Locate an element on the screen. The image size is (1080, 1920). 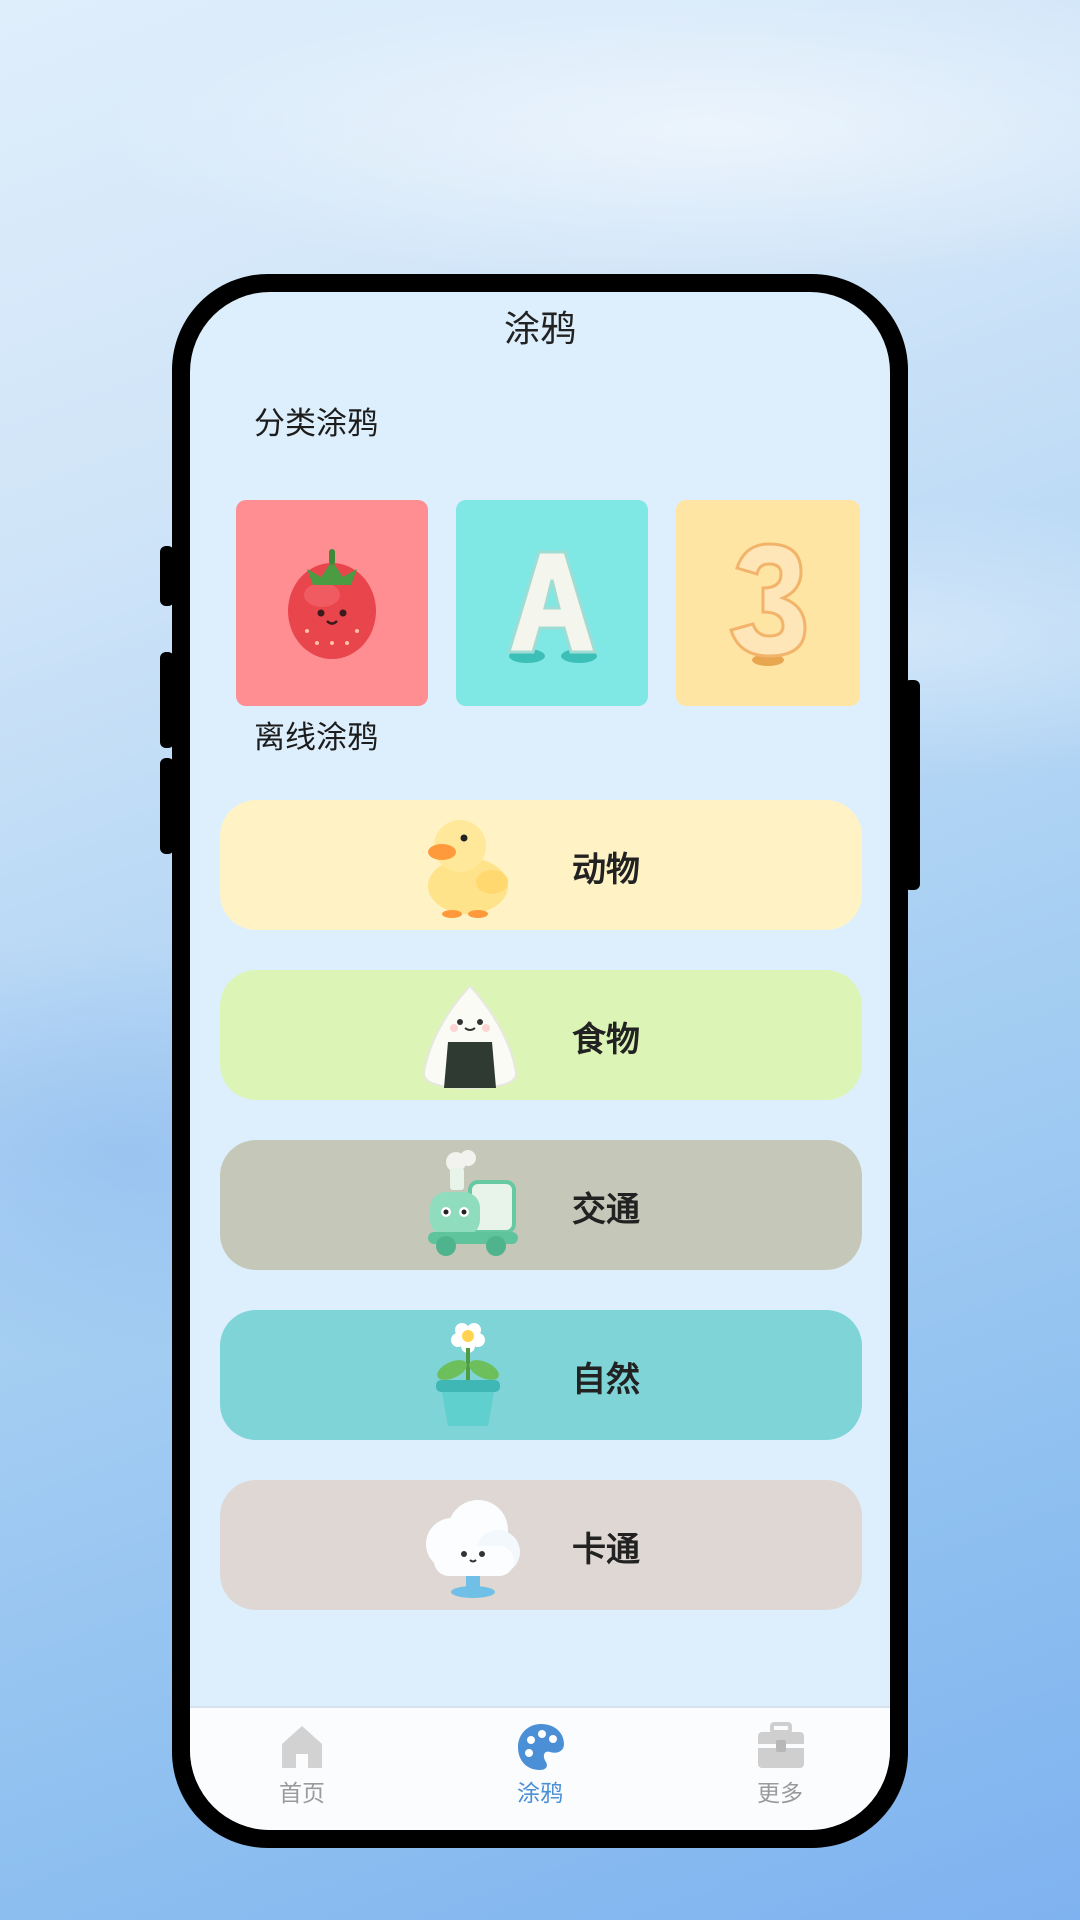
tab-more-label: 更多 is located at coordinates (780, 1794).